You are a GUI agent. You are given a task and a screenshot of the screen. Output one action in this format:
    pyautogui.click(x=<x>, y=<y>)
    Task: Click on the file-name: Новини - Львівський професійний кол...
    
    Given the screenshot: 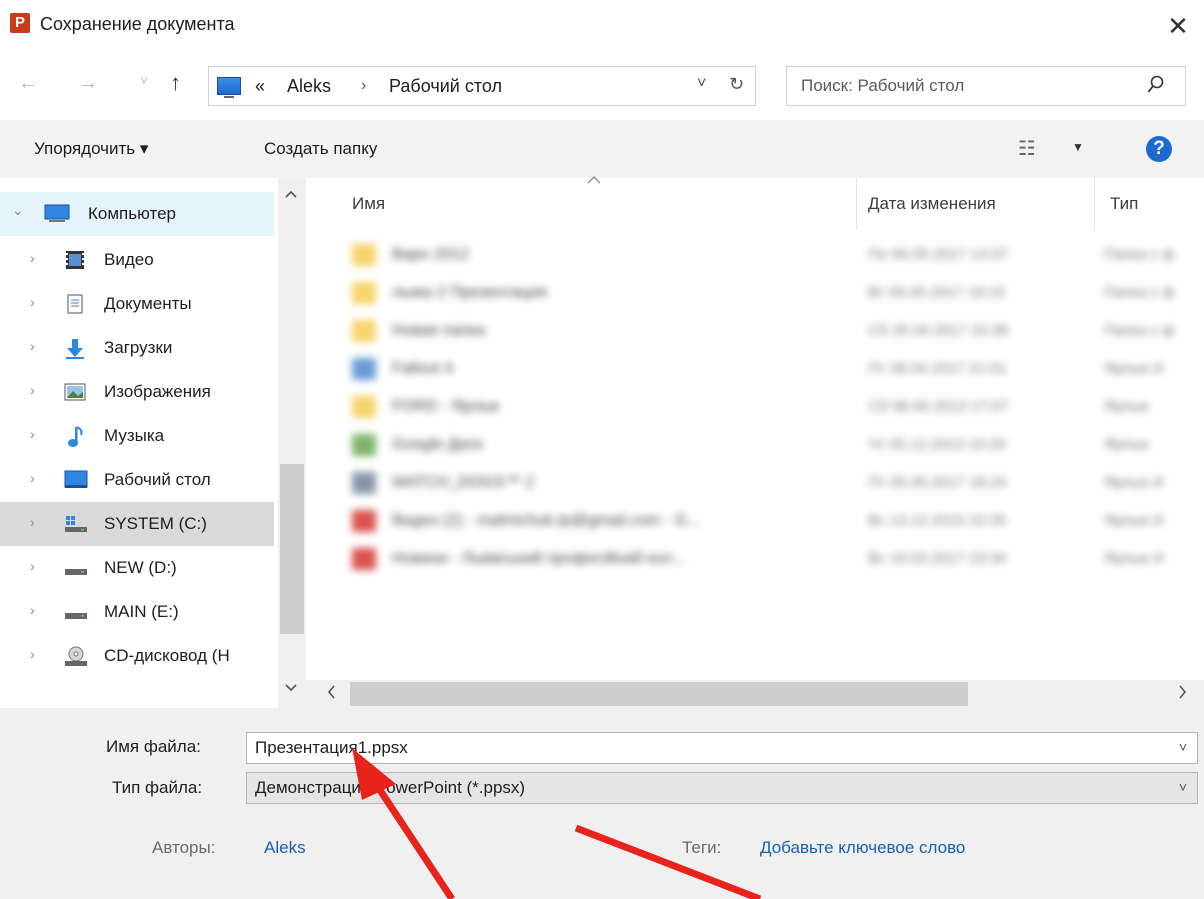 What is the action you would take?
    pyautogui.click(x=539, y=558)
    